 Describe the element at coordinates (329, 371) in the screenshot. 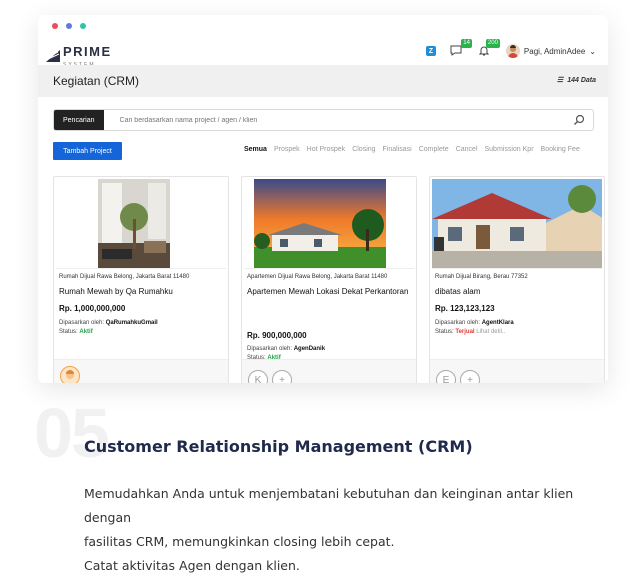

I see `card-footer: K +` at that location.